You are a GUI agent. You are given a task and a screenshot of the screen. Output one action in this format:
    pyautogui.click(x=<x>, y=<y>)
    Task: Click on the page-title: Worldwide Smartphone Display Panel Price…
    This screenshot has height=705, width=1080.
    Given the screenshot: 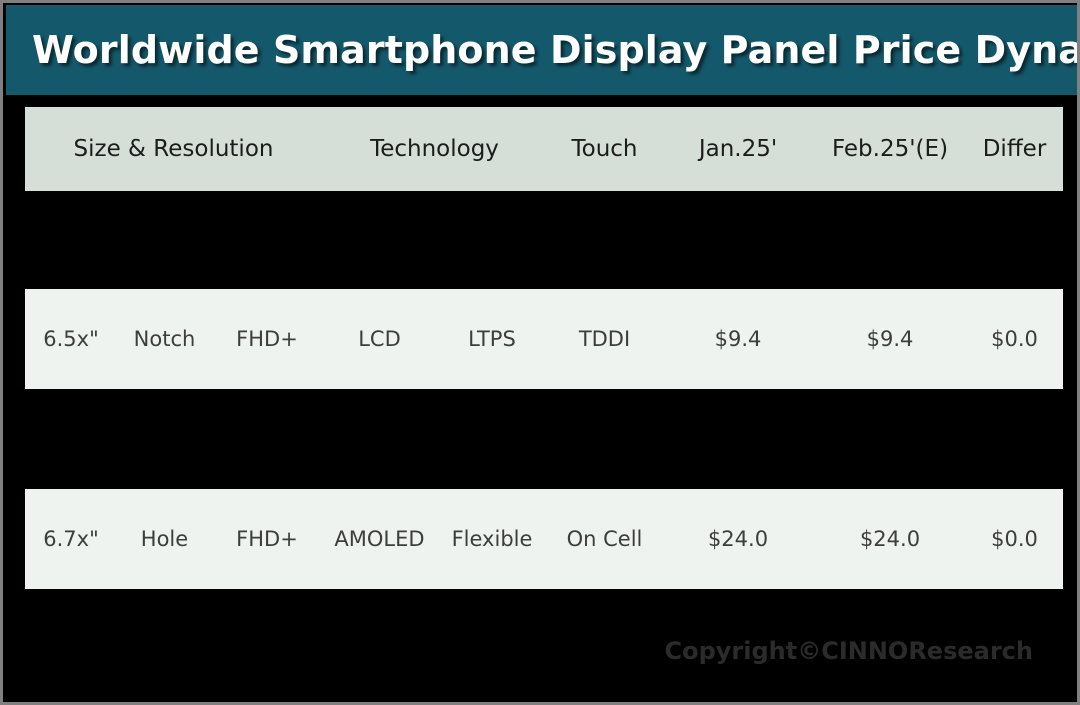 What is the action you would take?
    pyautogui.click(x=556, y=50)
    